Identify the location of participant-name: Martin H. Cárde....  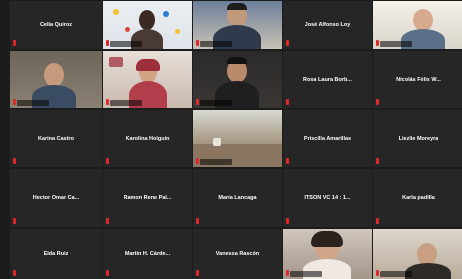
(147, 254).